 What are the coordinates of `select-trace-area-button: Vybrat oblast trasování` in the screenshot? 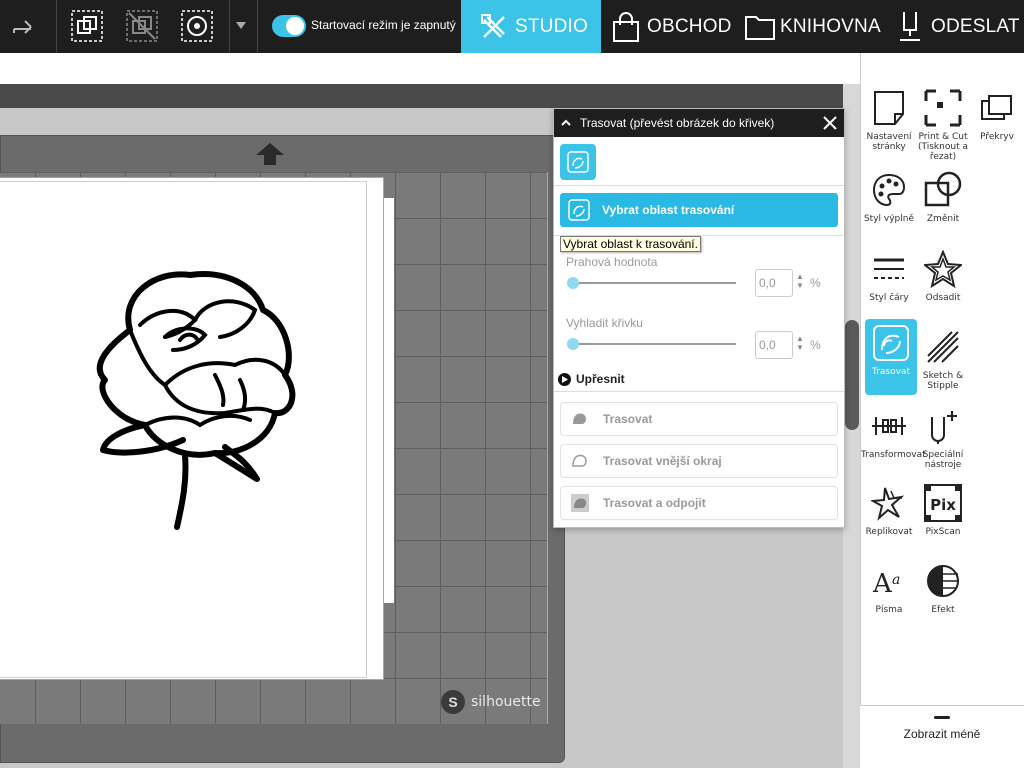 It's located at (699, 210).